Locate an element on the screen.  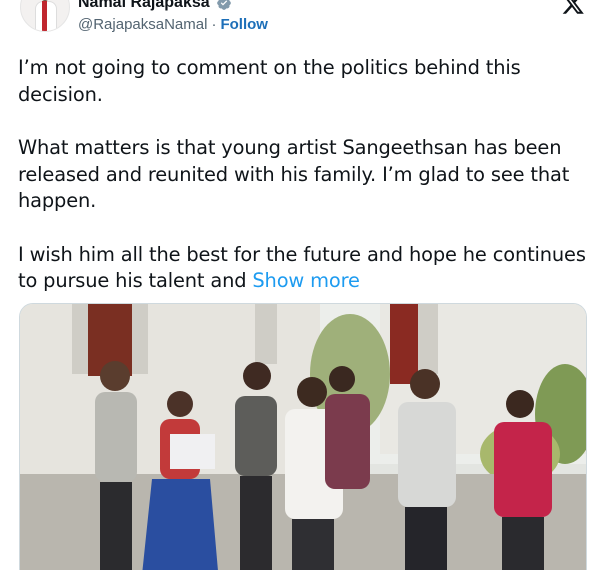
x-logo-icon is located at coordinates (573, 8).